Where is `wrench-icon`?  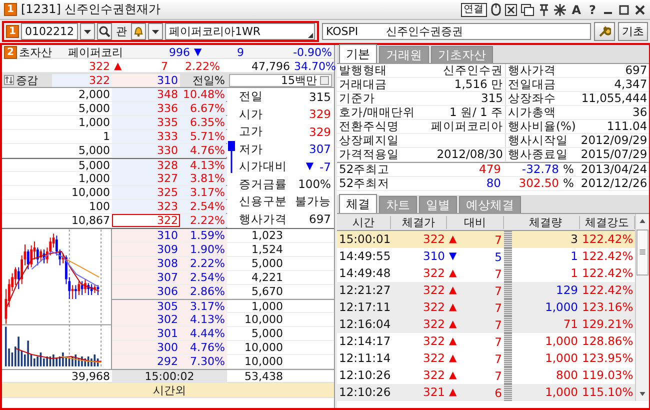 wrench-icon is located at coordinates (604, 31).